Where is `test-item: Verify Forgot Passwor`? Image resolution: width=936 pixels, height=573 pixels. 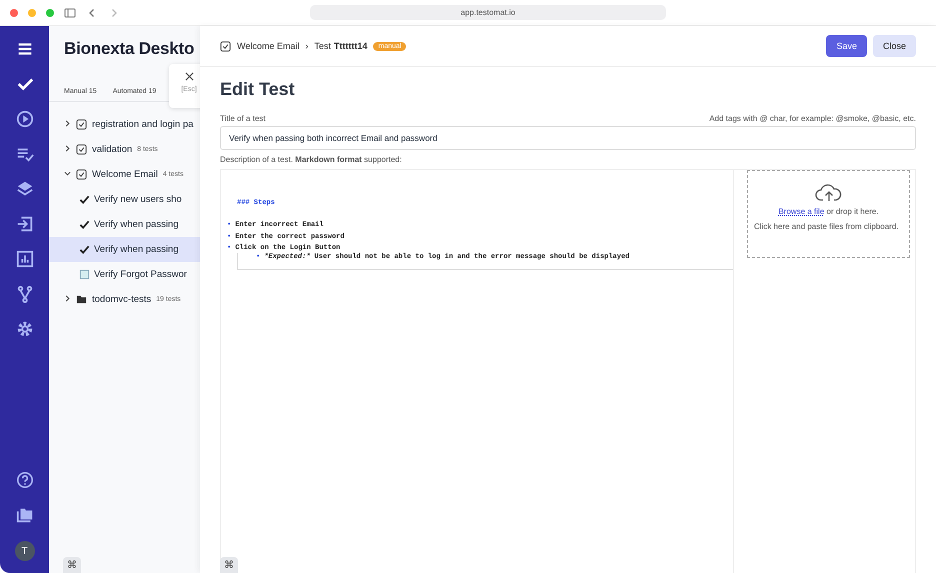 test-item: Verify Forgot Passwor is located at coordinates (124, 274).